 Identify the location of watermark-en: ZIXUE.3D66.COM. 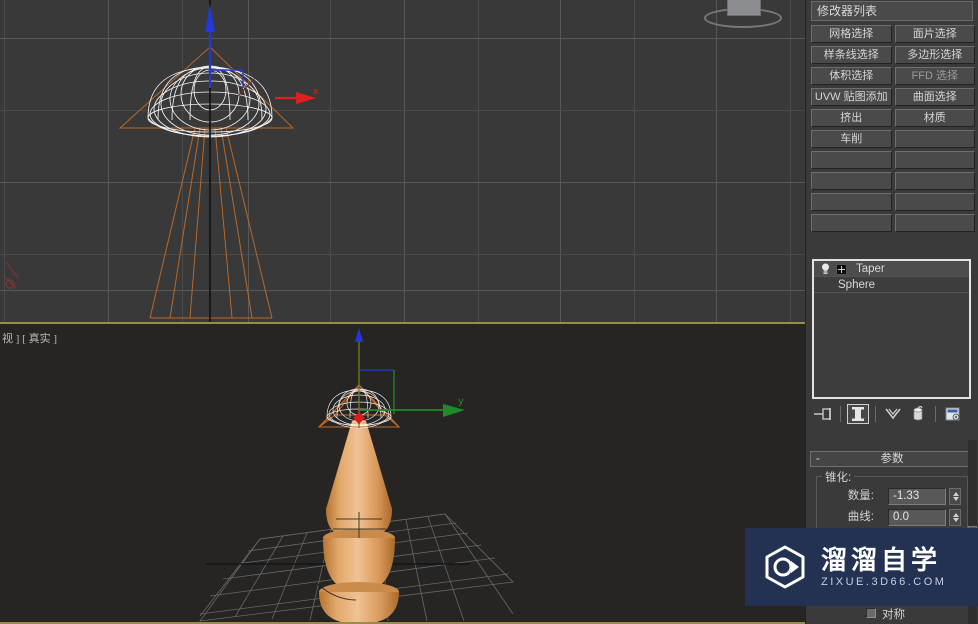
(884, 582).